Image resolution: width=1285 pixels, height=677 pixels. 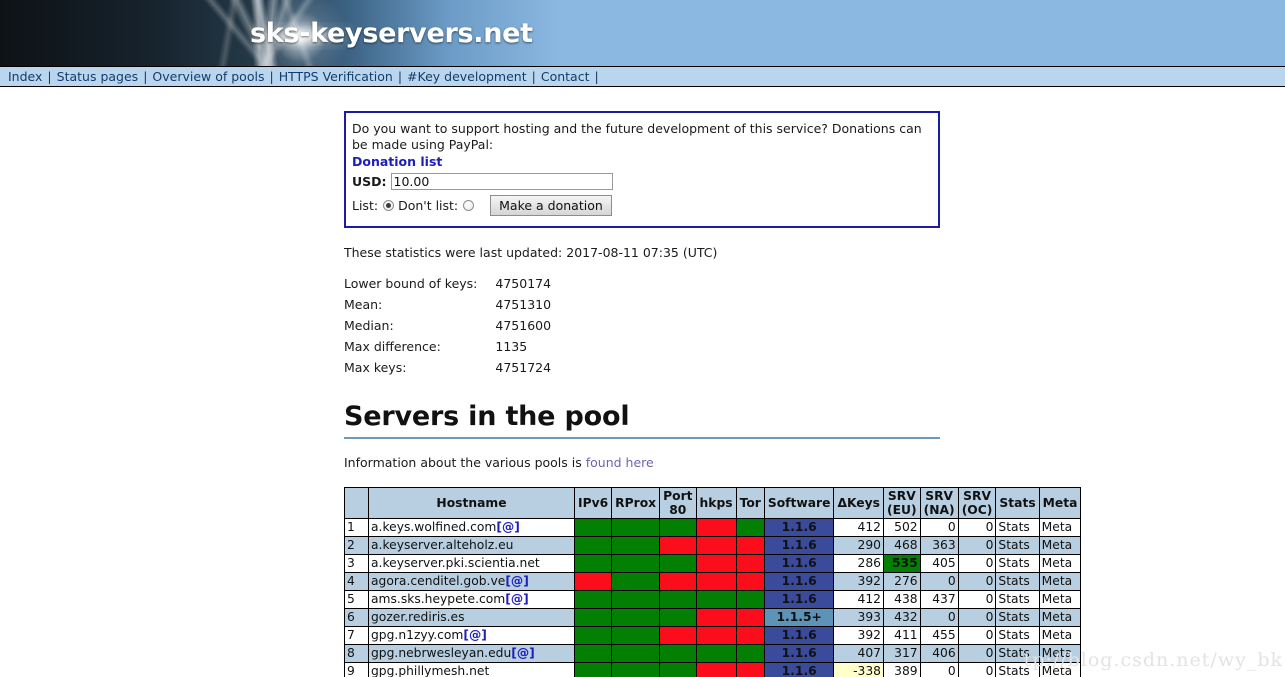 I want to click on hostname-text: agora.cenditel.gob.ve, so click(x=438, y=581).